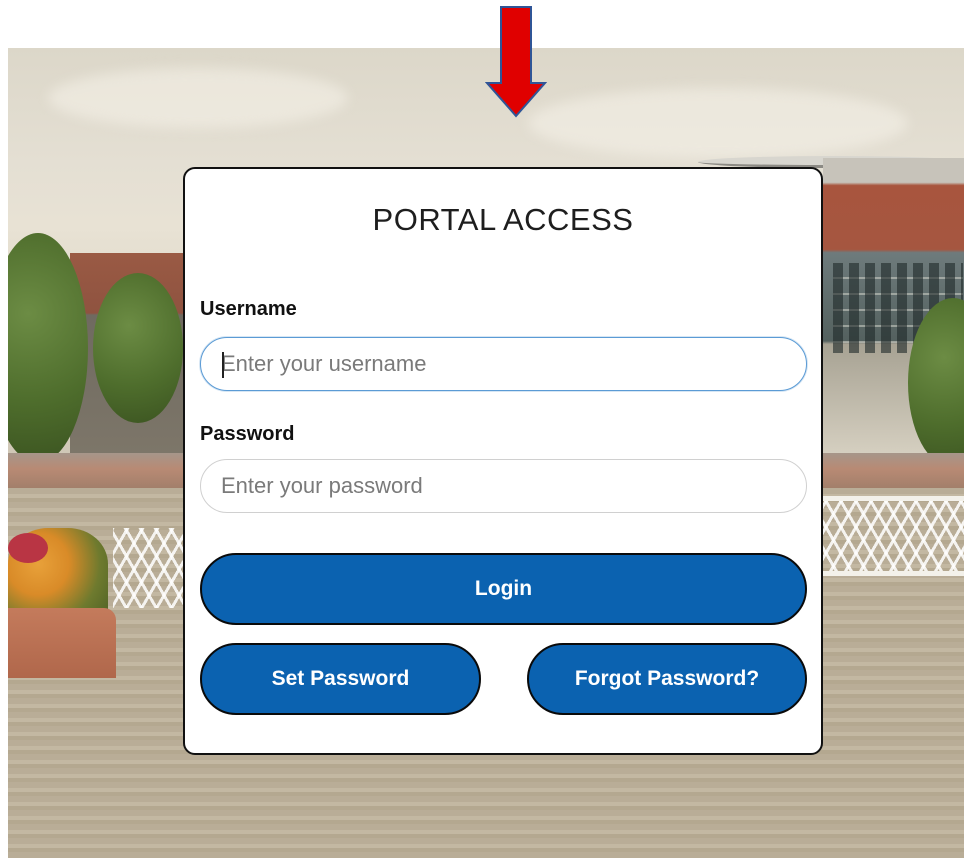 The height and width of the screenshot is (858, 964). What do you see at coordinates (149, 568) in the screenshot?
I see `bridge-left` at bounding box center [149, 568].